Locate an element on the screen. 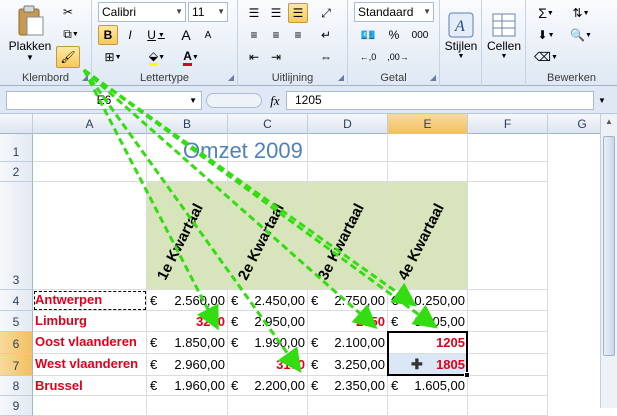 The height and width of the screenshot is (416, 617). shrink-font-button: A is located at coordinates (208, 35).